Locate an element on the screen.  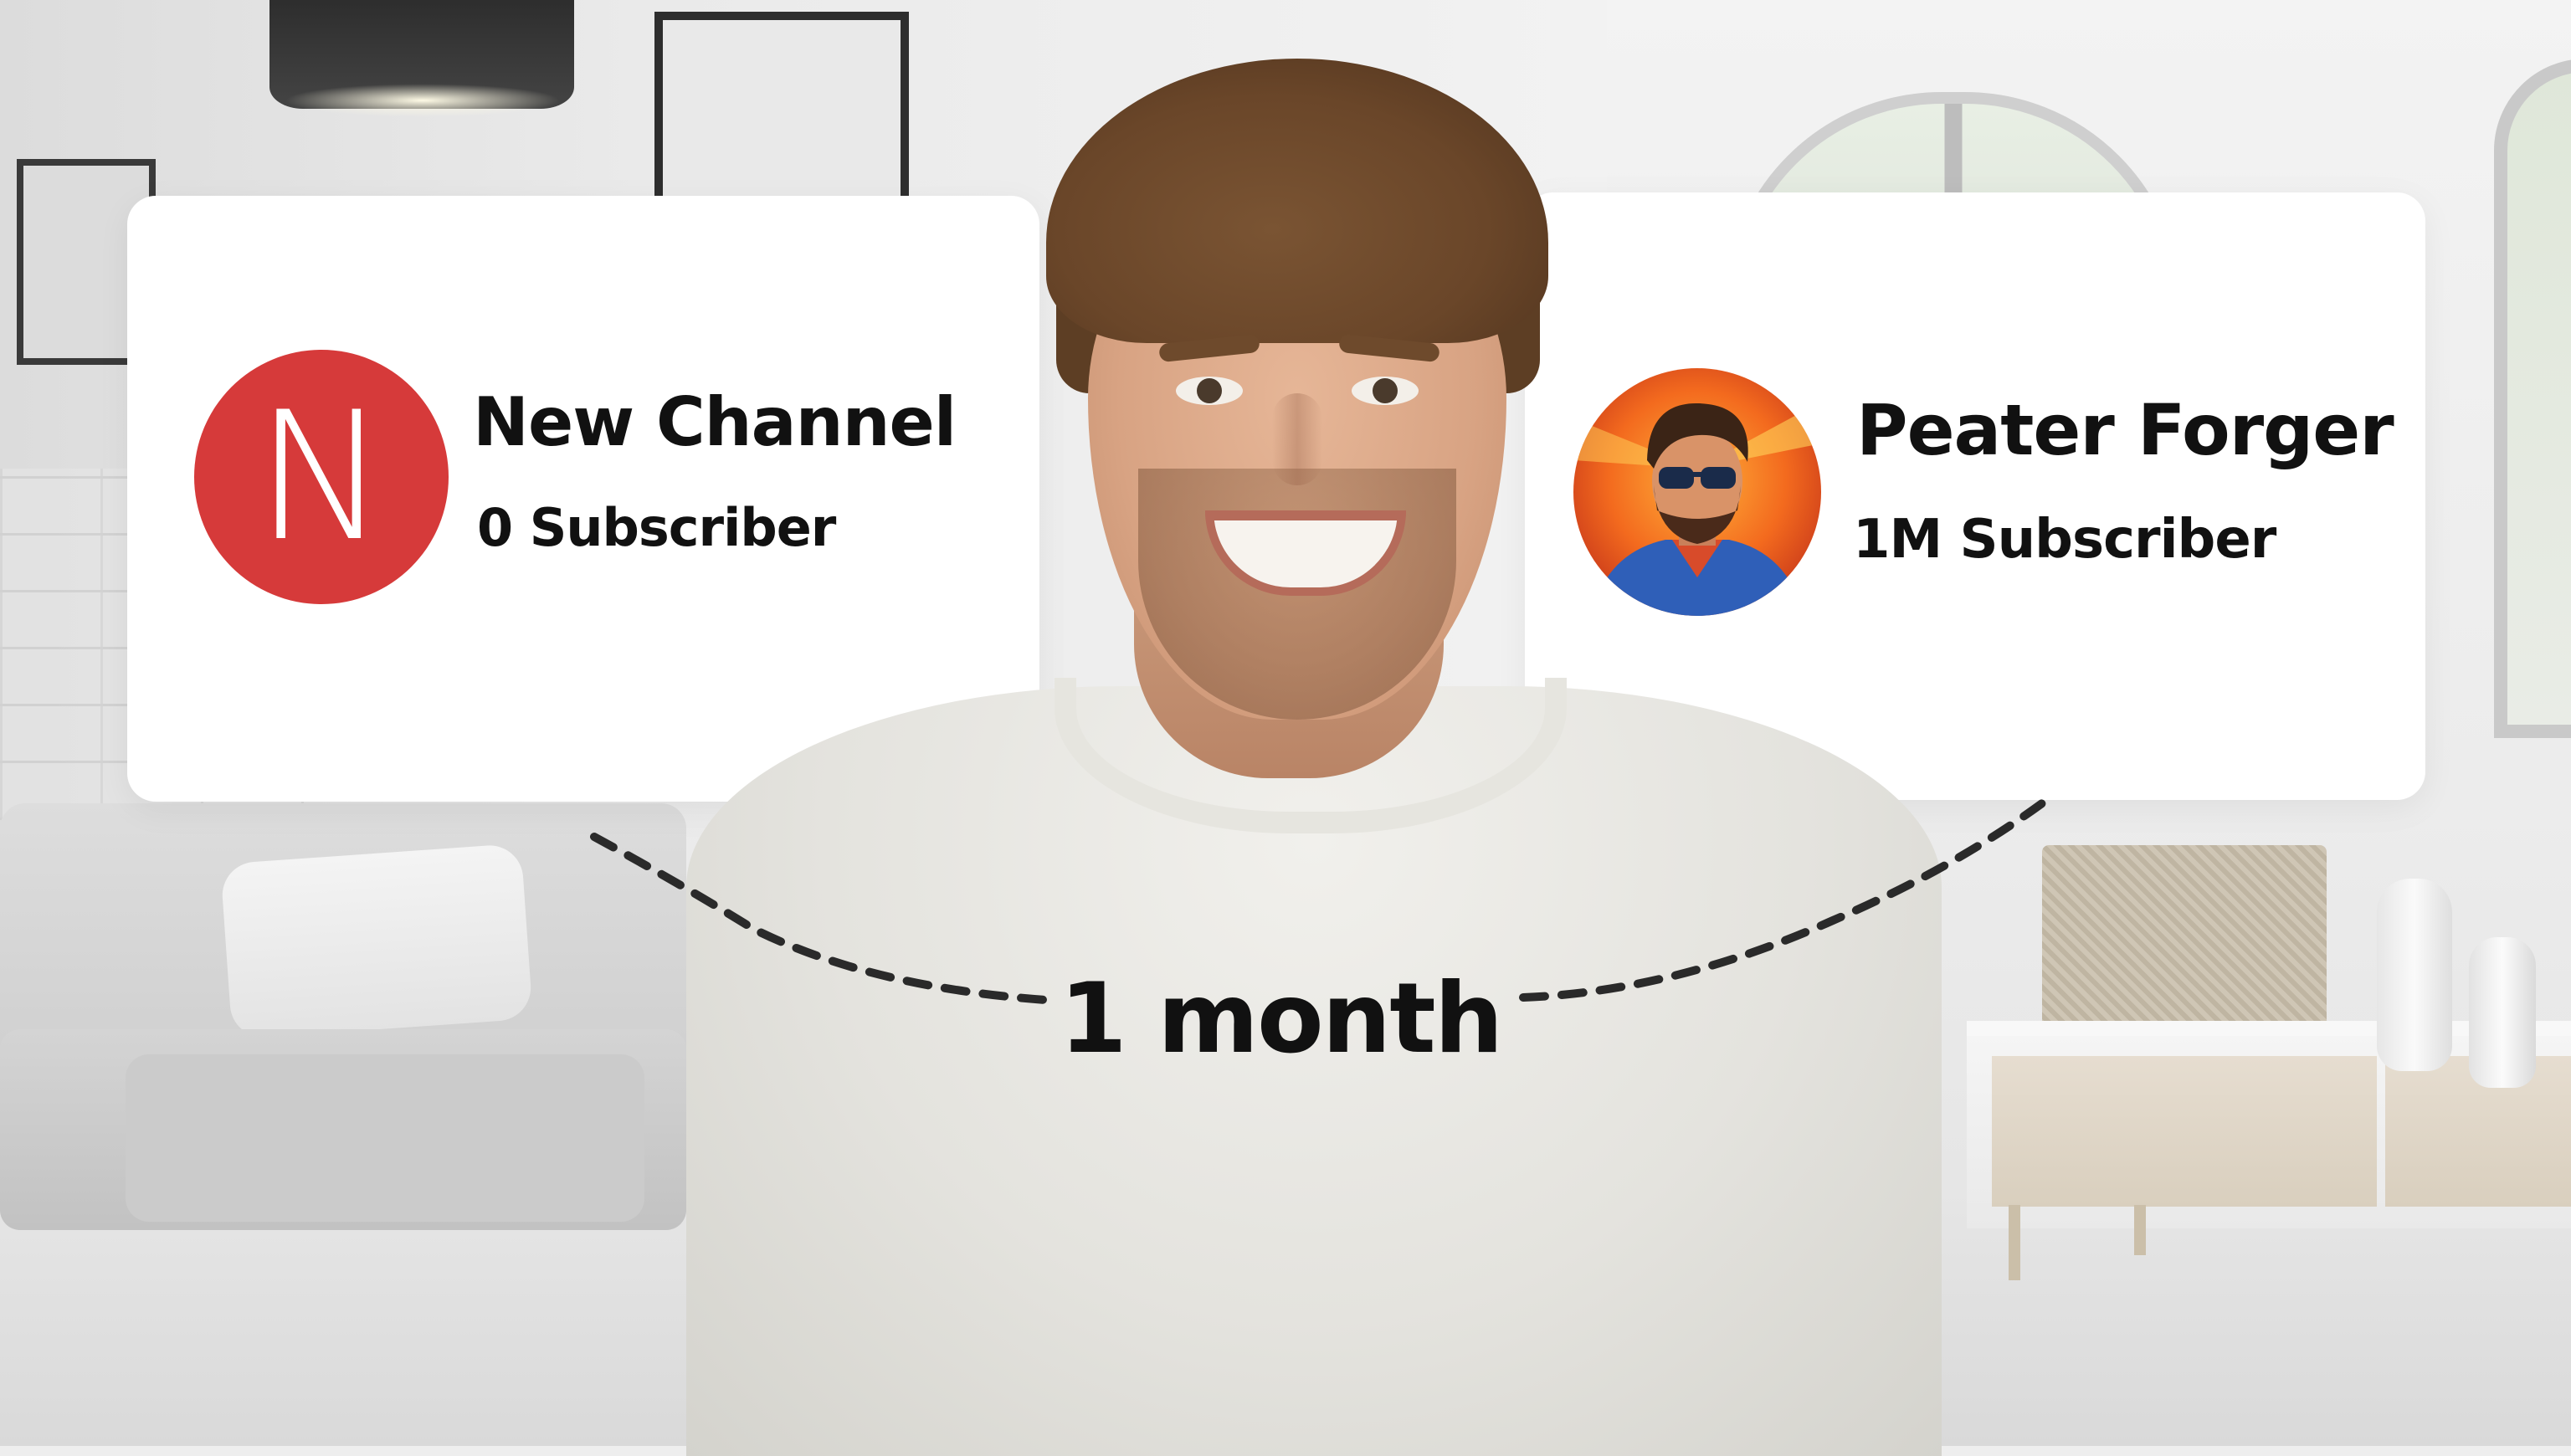
established-channel-name: Peater Forger is located at coordinates (2125, 430).